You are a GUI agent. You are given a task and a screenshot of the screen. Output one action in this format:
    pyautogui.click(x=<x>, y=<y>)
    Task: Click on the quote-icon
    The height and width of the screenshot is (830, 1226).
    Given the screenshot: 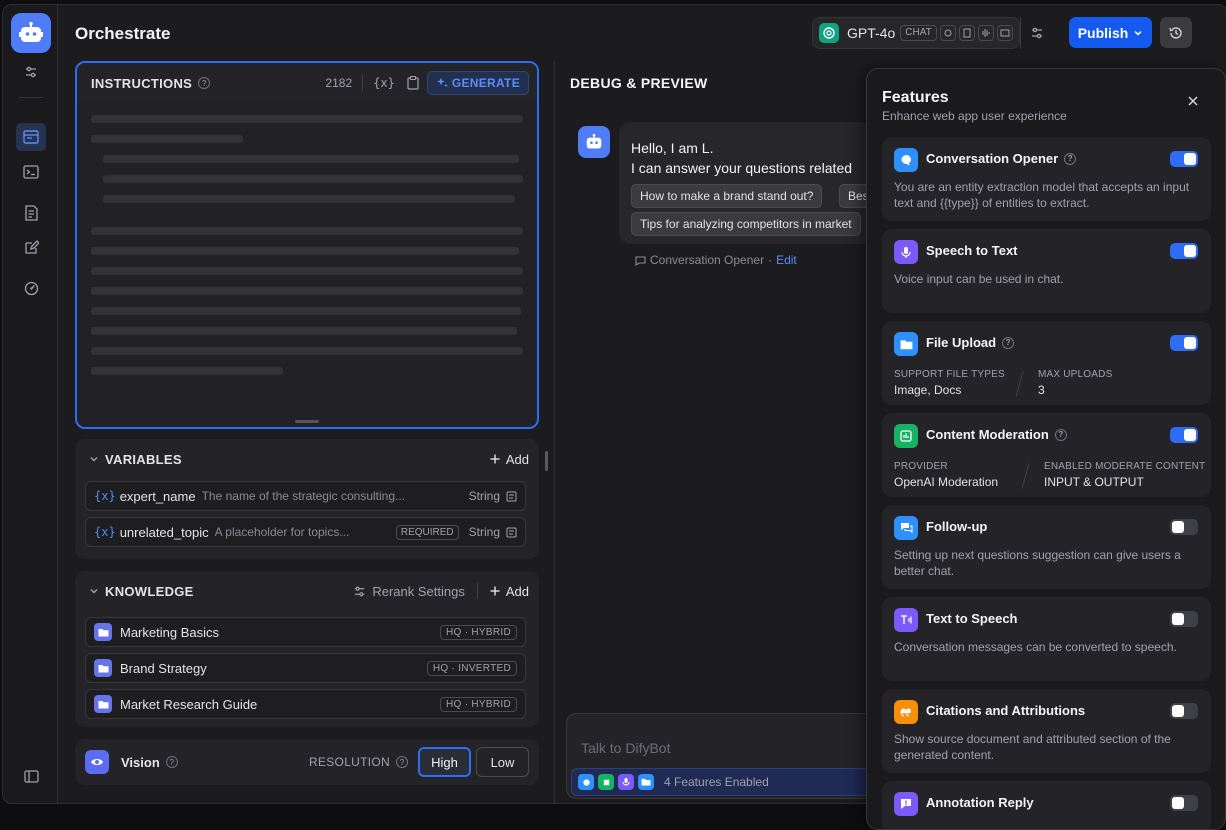 What is the action you would take?
    pyautogui.click(x=906, y=712)
    